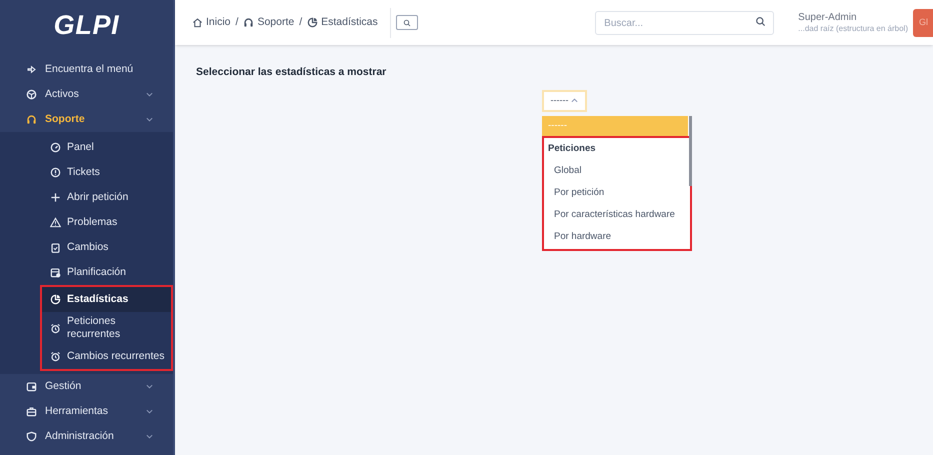  I want to click on dropdown-option: Por características hardware, so click(617, 215).